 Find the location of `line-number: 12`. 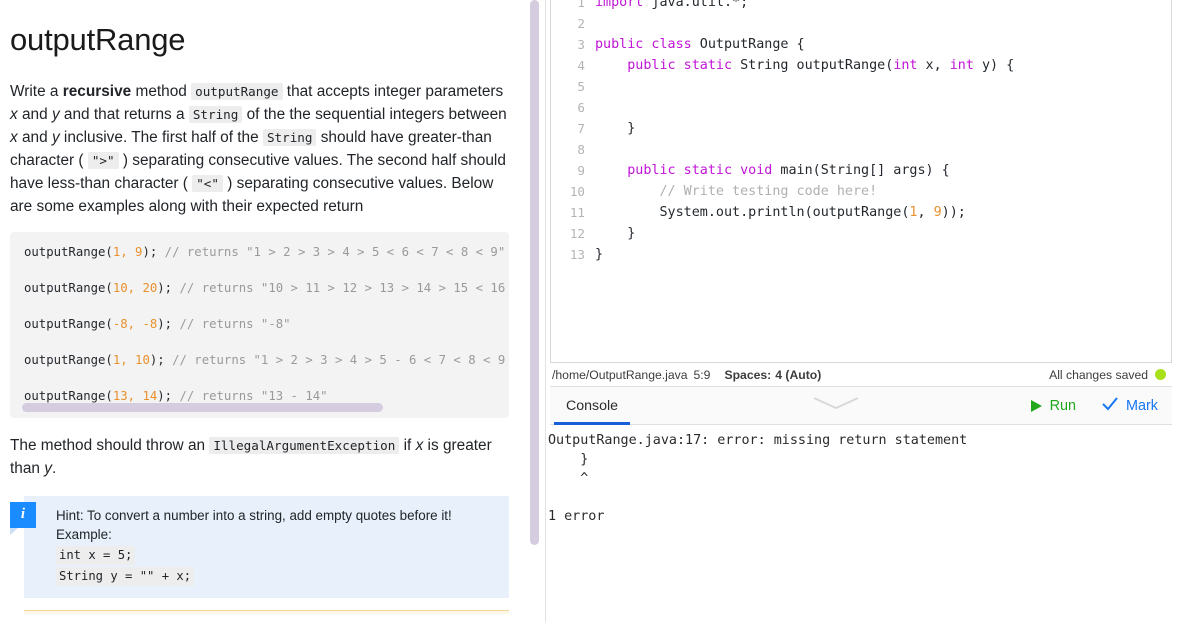

line-number: 12 is located at coordinates (577, 233).